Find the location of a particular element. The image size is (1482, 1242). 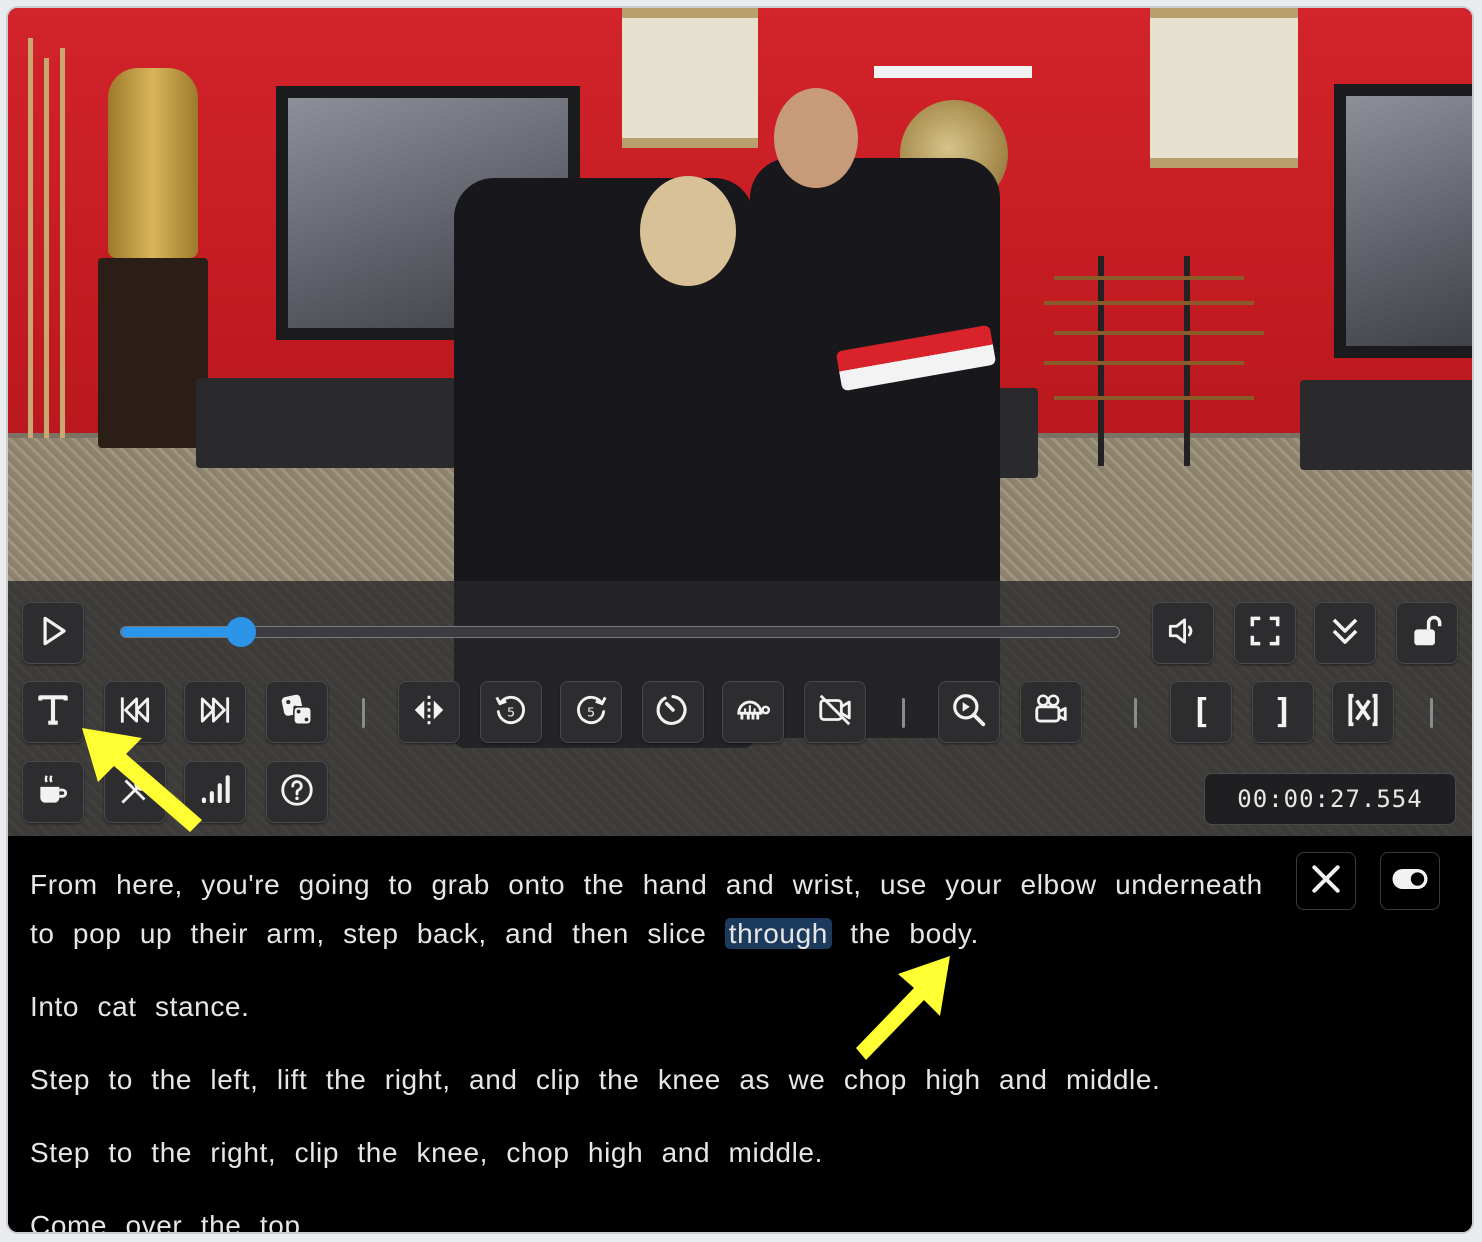

zoom-button is located at coordinates (969, 712).